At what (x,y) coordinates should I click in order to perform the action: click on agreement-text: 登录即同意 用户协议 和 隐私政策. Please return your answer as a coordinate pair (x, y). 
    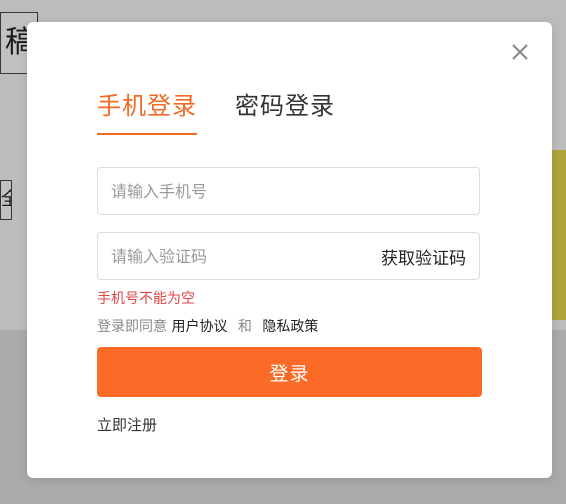
    Looking at the image, I should click on (207, 326).